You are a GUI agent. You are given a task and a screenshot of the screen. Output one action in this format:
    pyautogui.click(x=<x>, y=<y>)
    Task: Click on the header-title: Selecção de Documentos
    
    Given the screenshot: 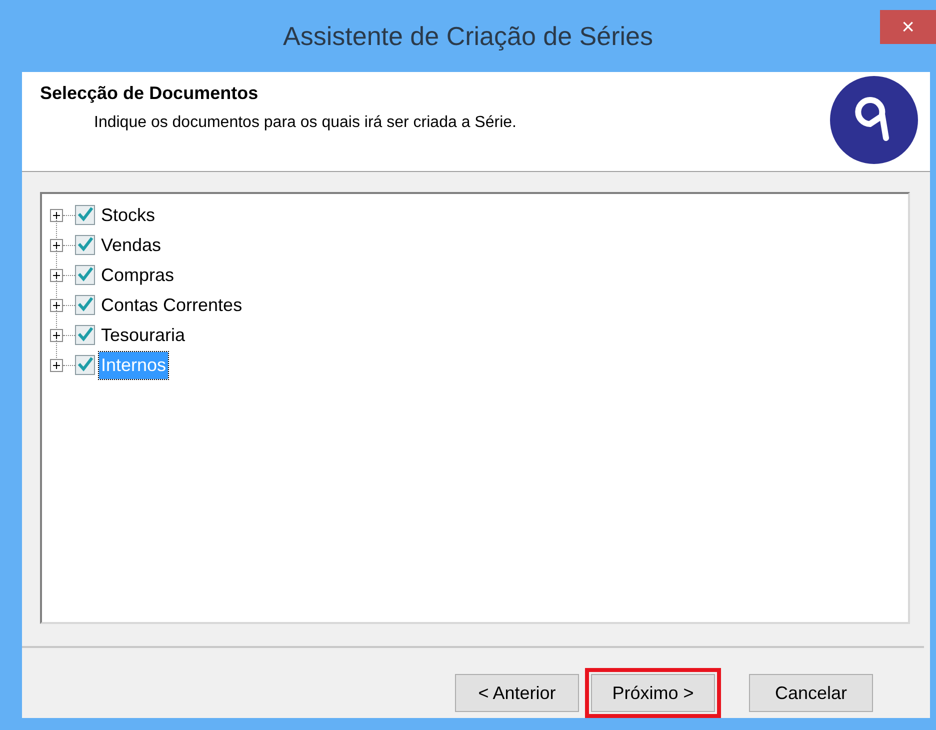 What is the action you would take?
    pyautogui.click(x=150, y=93)
    